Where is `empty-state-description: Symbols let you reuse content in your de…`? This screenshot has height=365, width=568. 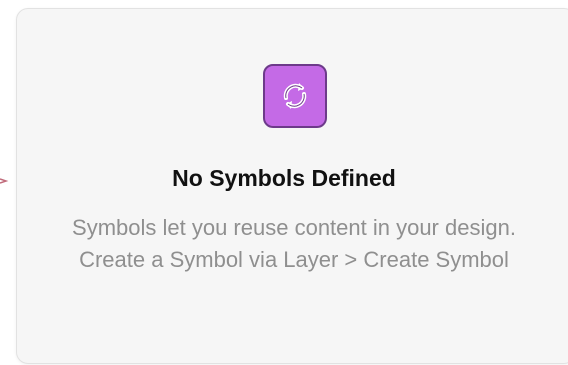 empty-state-description: Symbols let you reuse content in your de… is located at coordinates (294, 243).